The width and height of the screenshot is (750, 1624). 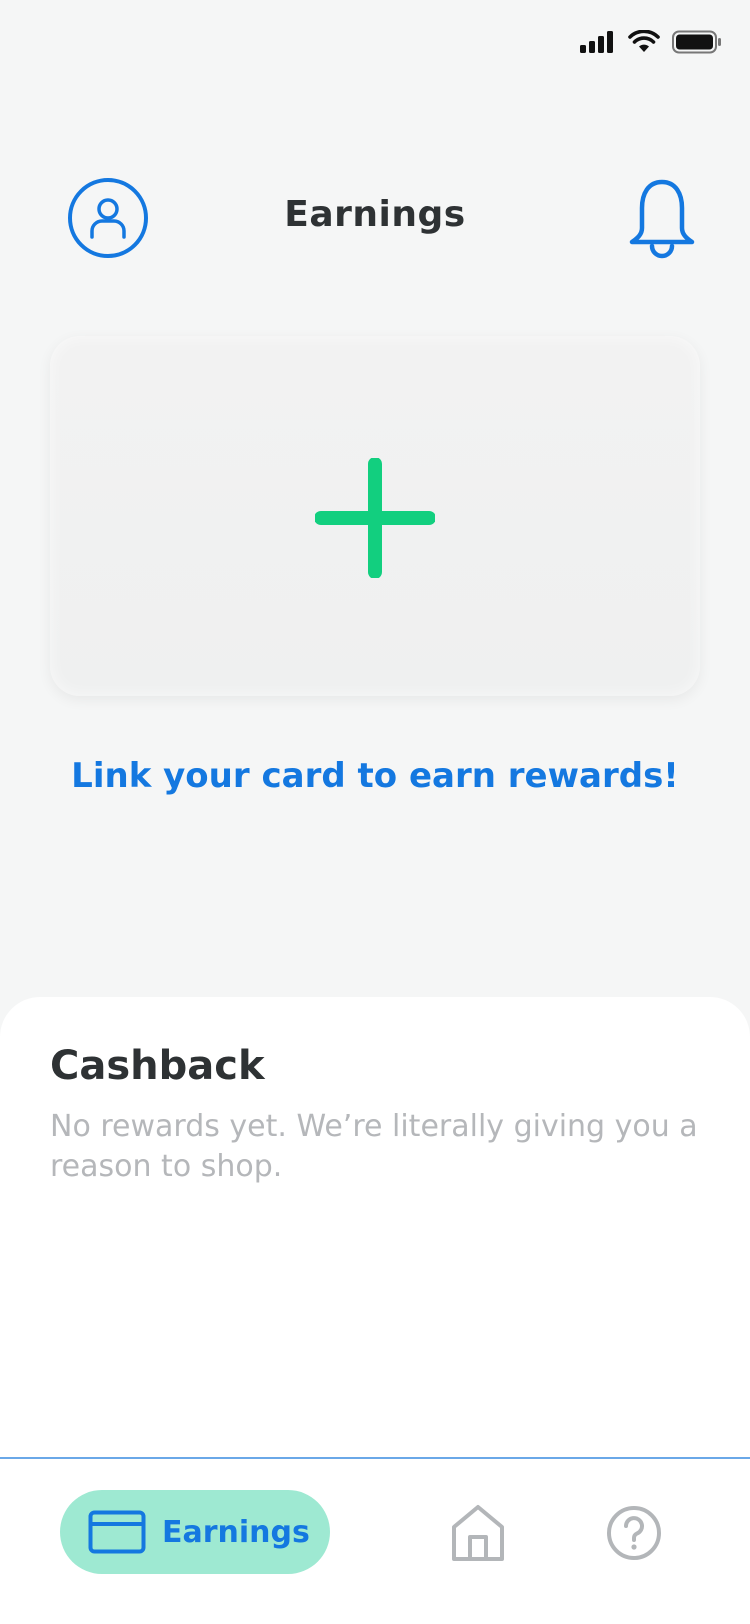 What do you see at coordinates (236, 1532) in the screenshot?
I see `tab-earnings-label: Earnings` at bounding box center [236, 1532].